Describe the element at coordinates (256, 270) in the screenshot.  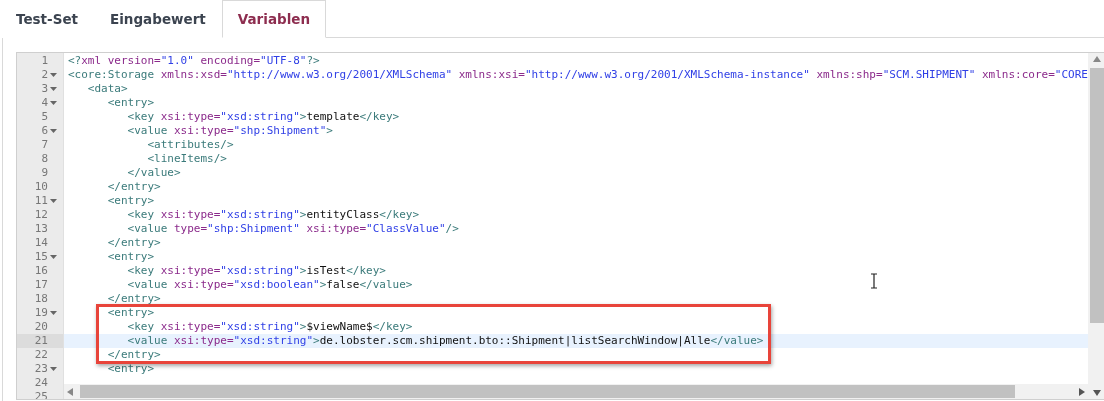
I see `code-line: <key xsi:type="xsd:string">isTest</key>` at that location.